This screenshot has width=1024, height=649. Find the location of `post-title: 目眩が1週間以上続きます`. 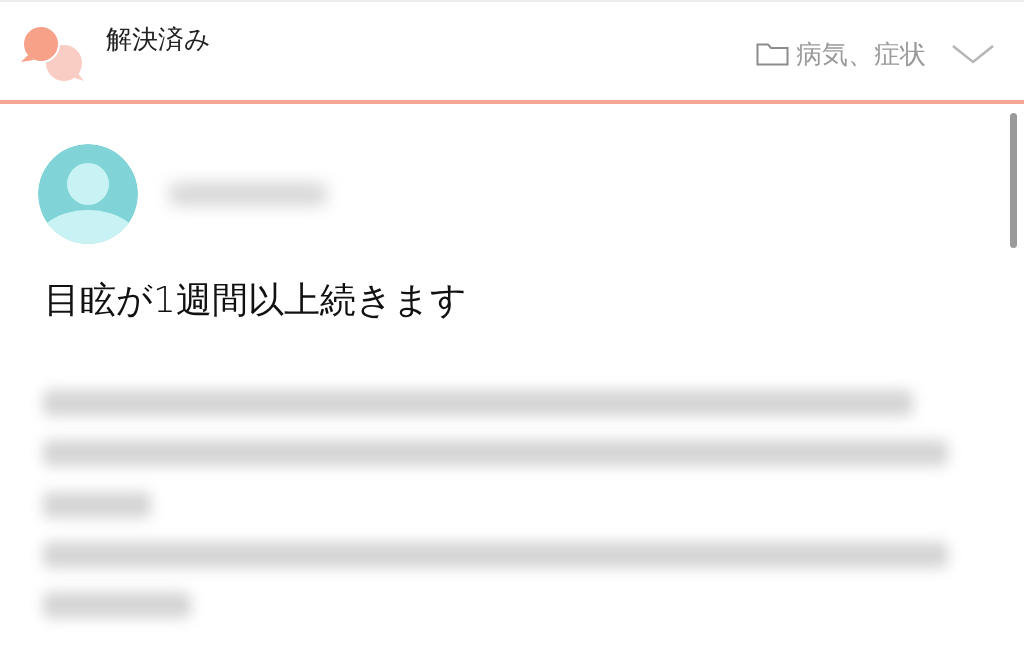

post-title: 目眩が1週間以上続きます is located at coordinates (255, 300).